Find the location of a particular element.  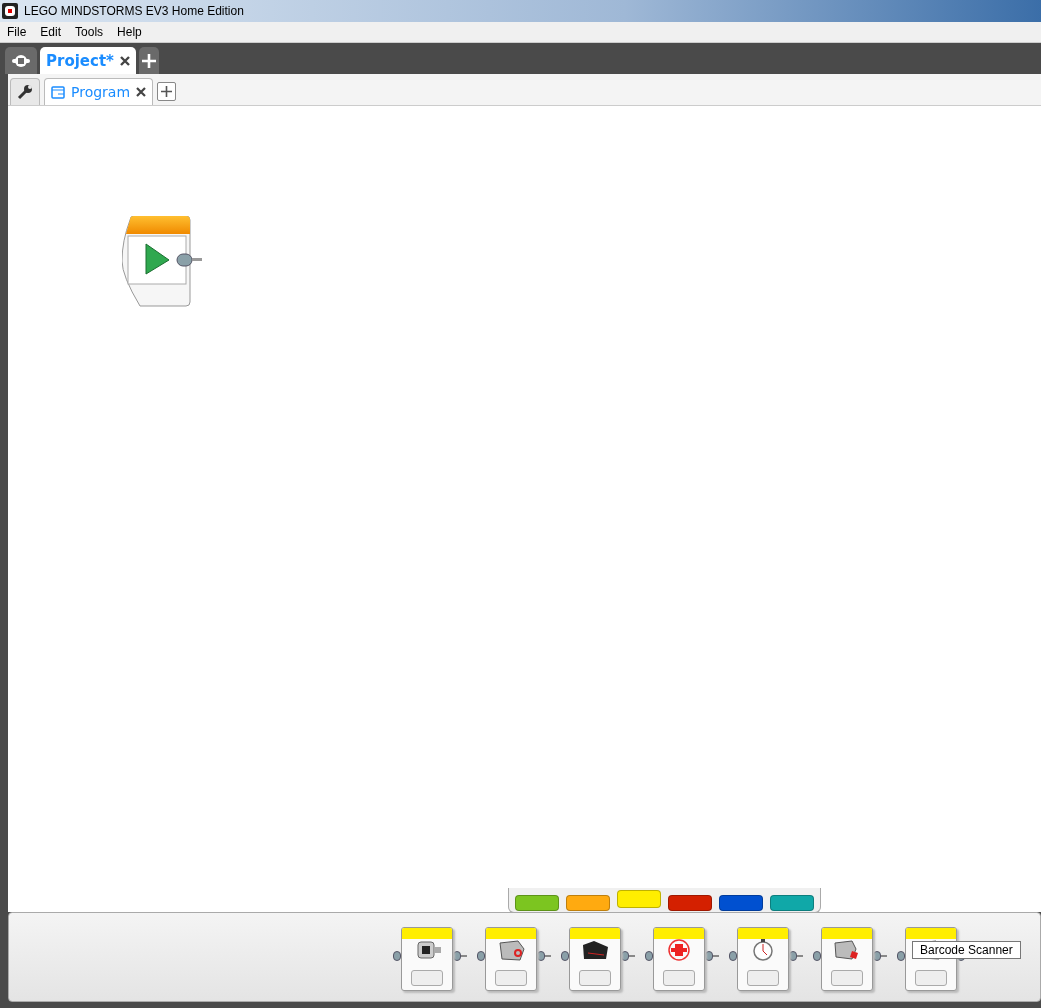

lobby-tab is located at coordinates (21, 60).